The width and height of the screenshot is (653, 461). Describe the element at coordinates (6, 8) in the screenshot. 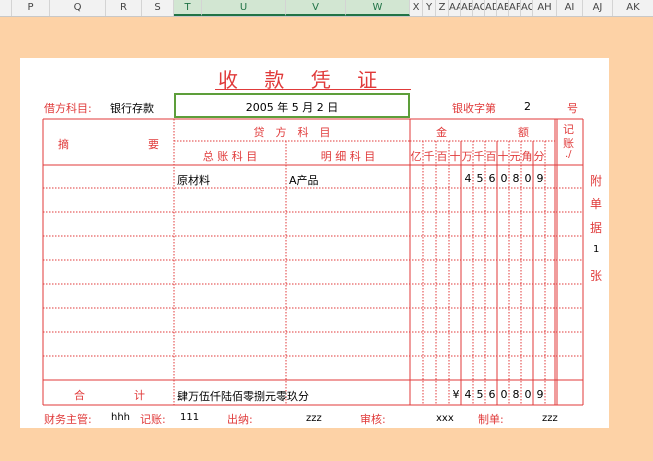

I see `column-header` at that location.